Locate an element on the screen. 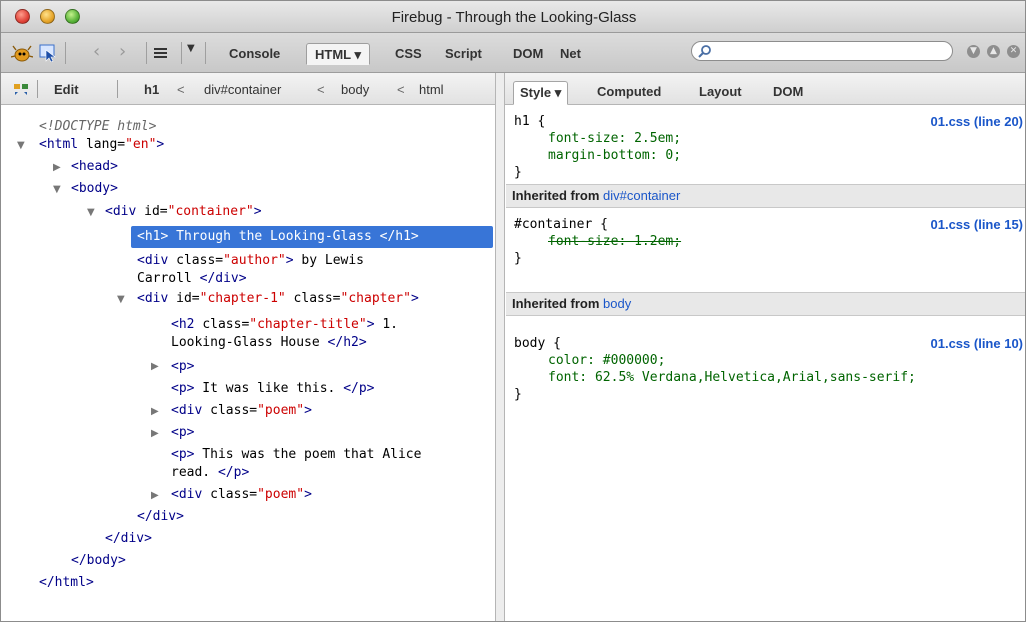 The image size is (1026, 622). menu-list-icon is located at coordinates (161, 53).